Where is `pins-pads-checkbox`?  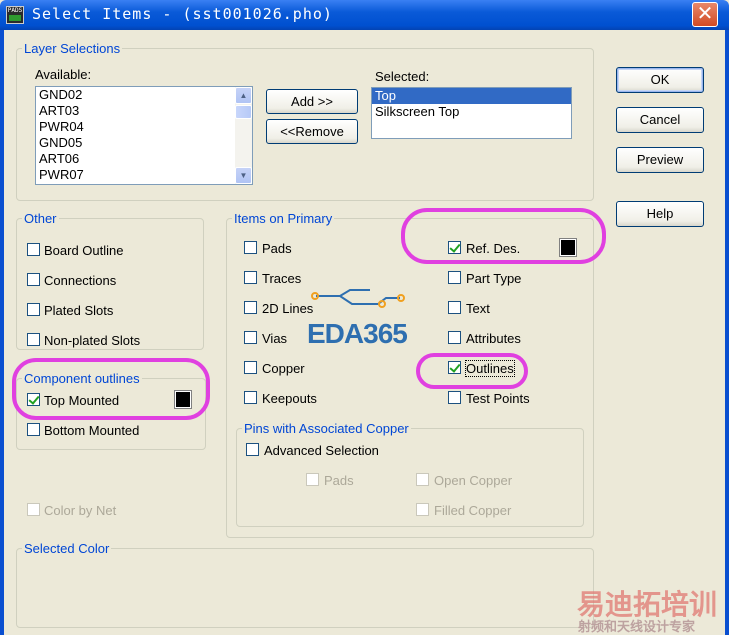
pins-pads-checkbox is located at coordinates (312, 479).